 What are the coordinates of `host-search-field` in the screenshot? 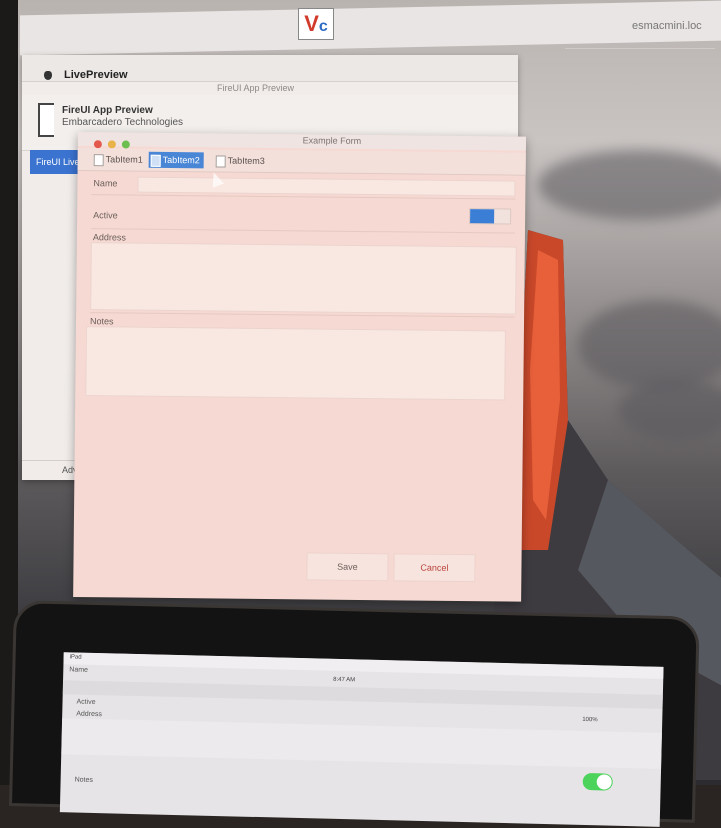 It's located at (640, 40).